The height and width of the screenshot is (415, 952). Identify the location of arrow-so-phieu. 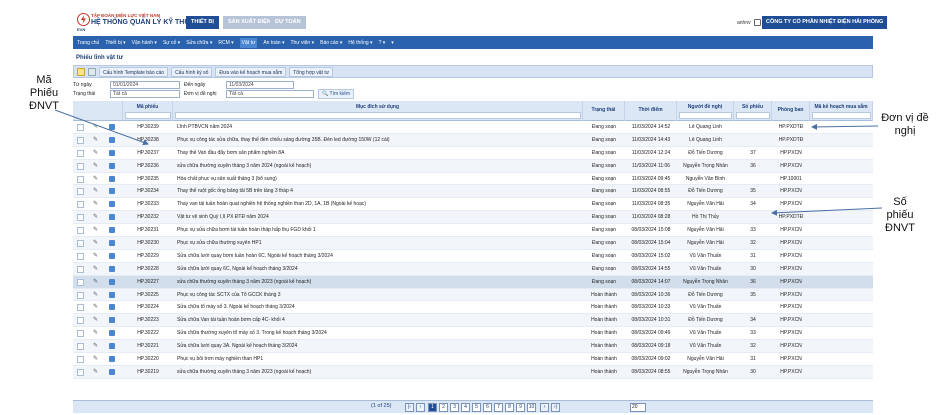
(827, 211).